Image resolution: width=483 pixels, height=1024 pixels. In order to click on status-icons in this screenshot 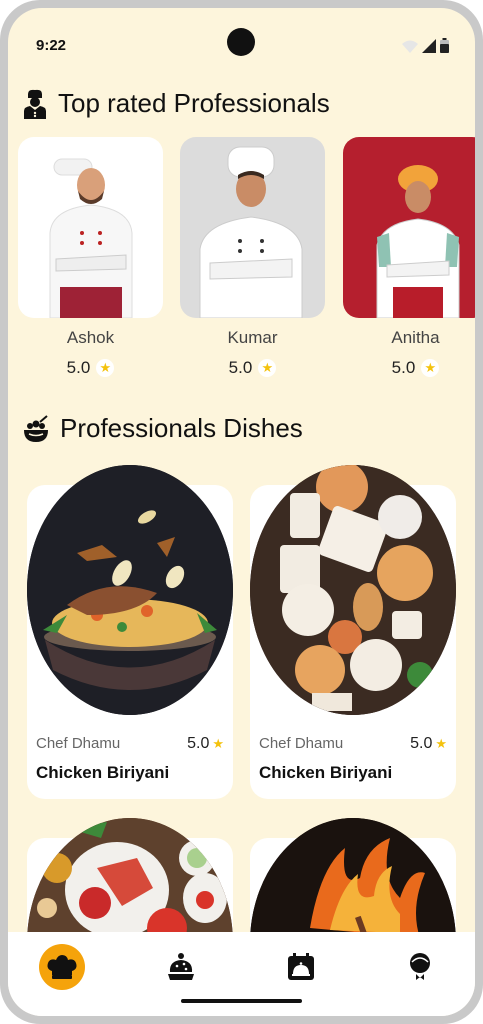, I will do `click(425, 45)`.